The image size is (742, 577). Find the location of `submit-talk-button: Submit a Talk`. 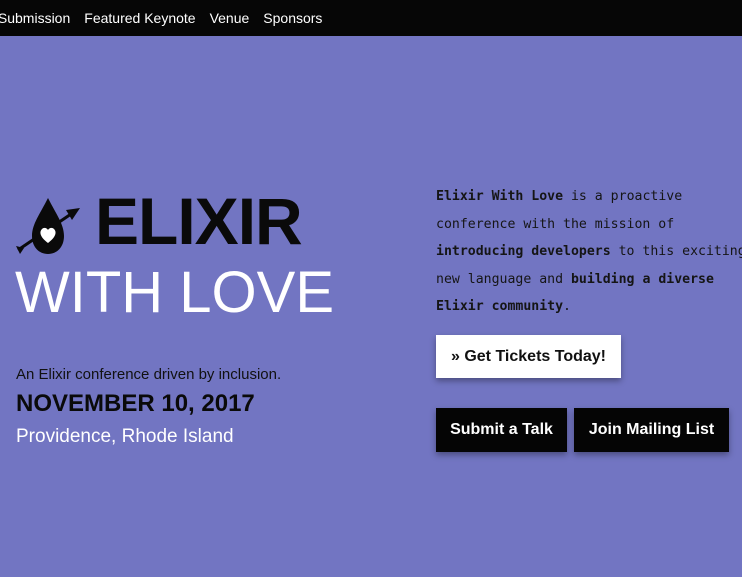

submit-talk-button: Submit a Talk is located at coordinates (501, 430).